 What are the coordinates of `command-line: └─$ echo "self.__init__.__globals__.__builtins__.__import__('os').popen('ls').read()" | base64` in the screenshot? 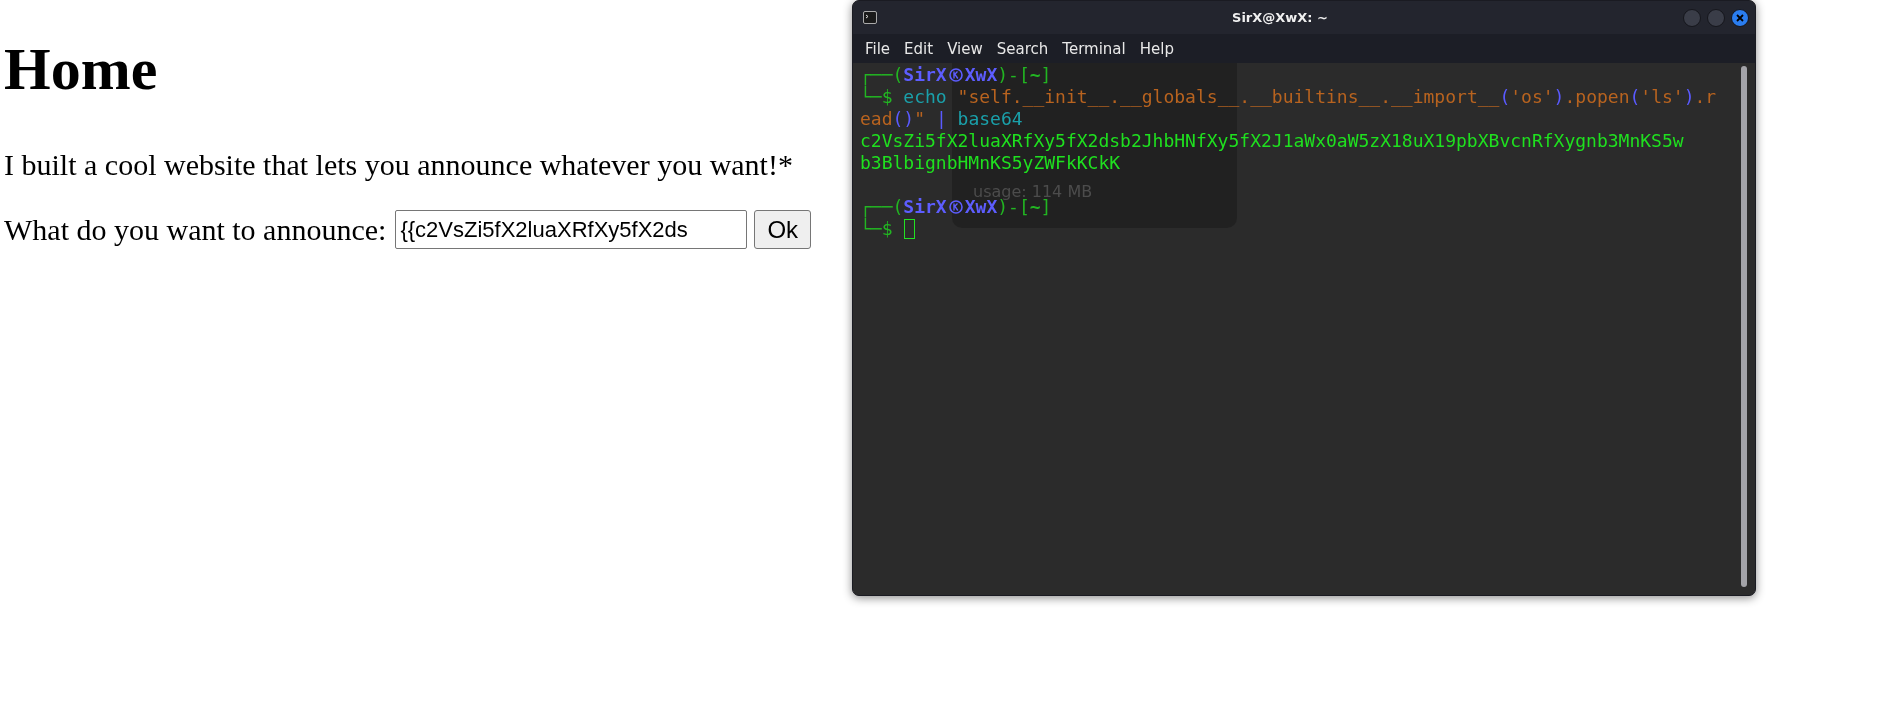 It's located at (1289, 108).